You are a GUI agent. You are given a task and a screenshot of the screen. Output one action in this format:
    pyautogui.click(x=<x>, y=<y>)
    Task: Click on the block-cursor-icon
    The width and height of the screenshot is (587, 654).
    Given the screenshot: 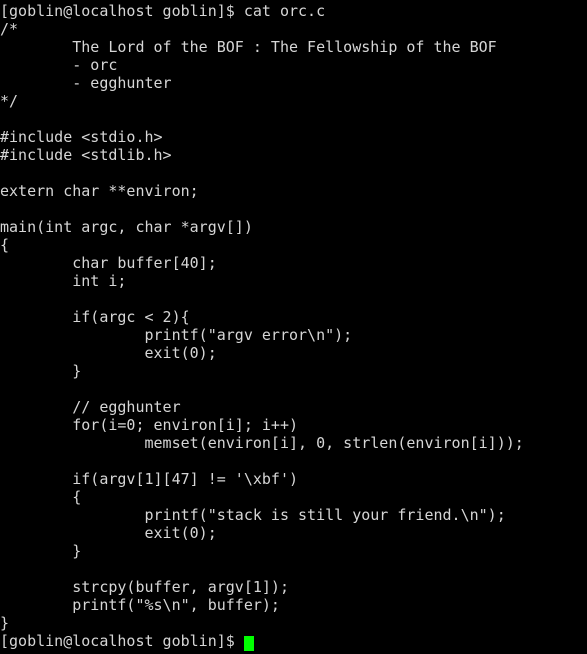 What is the action you would take?
    pyautogui.click(x=248, y=643)
    